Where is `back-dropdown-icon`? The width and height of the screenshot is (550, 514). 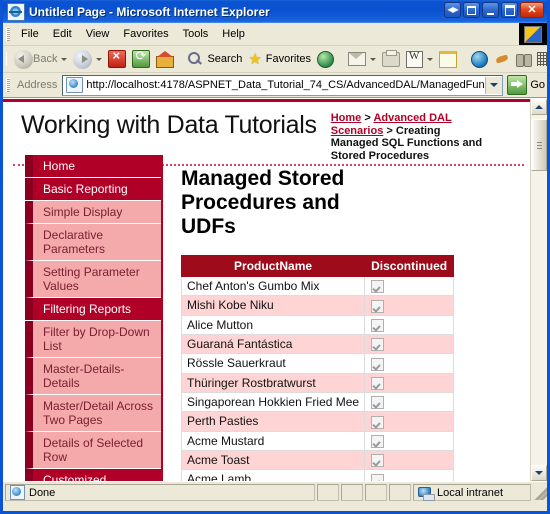
back-dropdown-icon is located at coordinates (64, 59).